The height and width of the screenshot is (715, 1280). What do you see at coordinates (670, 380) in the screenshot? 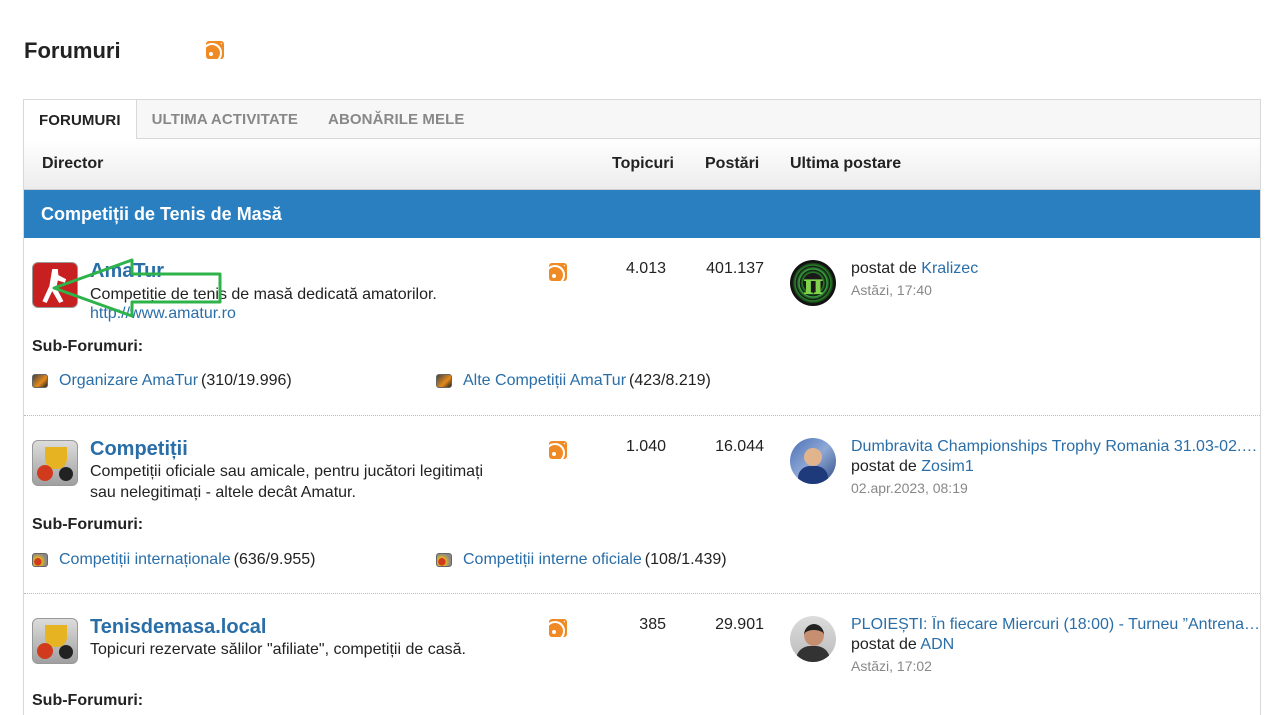
I see `subforum-counts: (423/8.219)` at bounding box center [670, 380].